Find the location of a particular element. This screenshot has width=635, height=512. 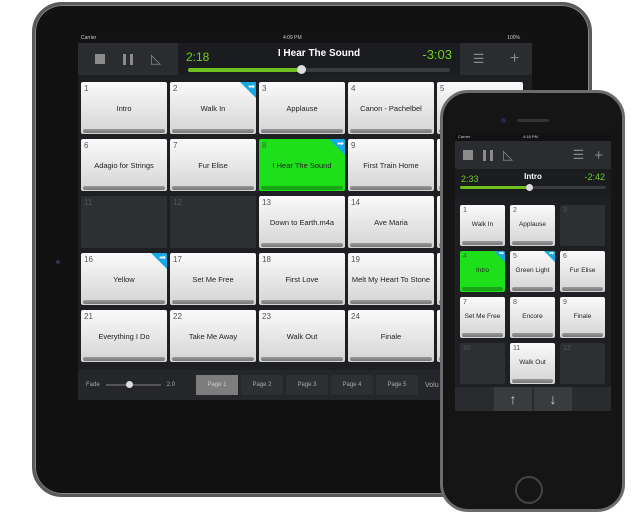

cue-button: 18 First Love is located at coordinates (302, 279).